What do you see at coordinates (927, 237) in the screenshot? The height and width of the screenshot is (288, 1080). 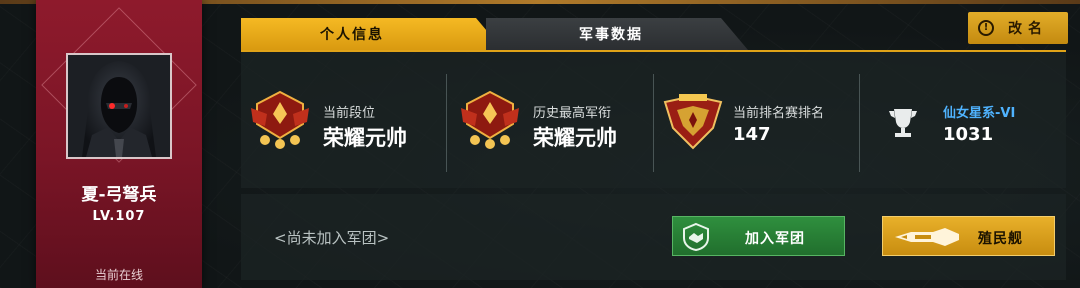 I see `colony-ship-icon` at bounding box center [927, 237].